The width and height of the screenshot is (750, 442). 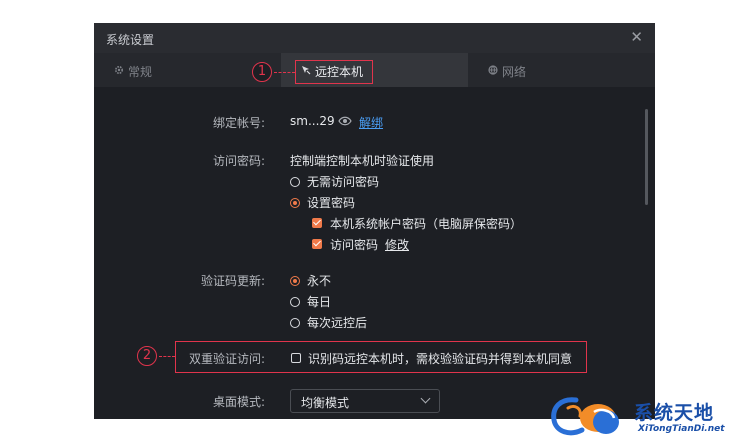 What do you see at coordinates (343, 182) in the screenshot?
I see `radio-no-password-label: 无需访问密码` at bounding box center [343, 182].